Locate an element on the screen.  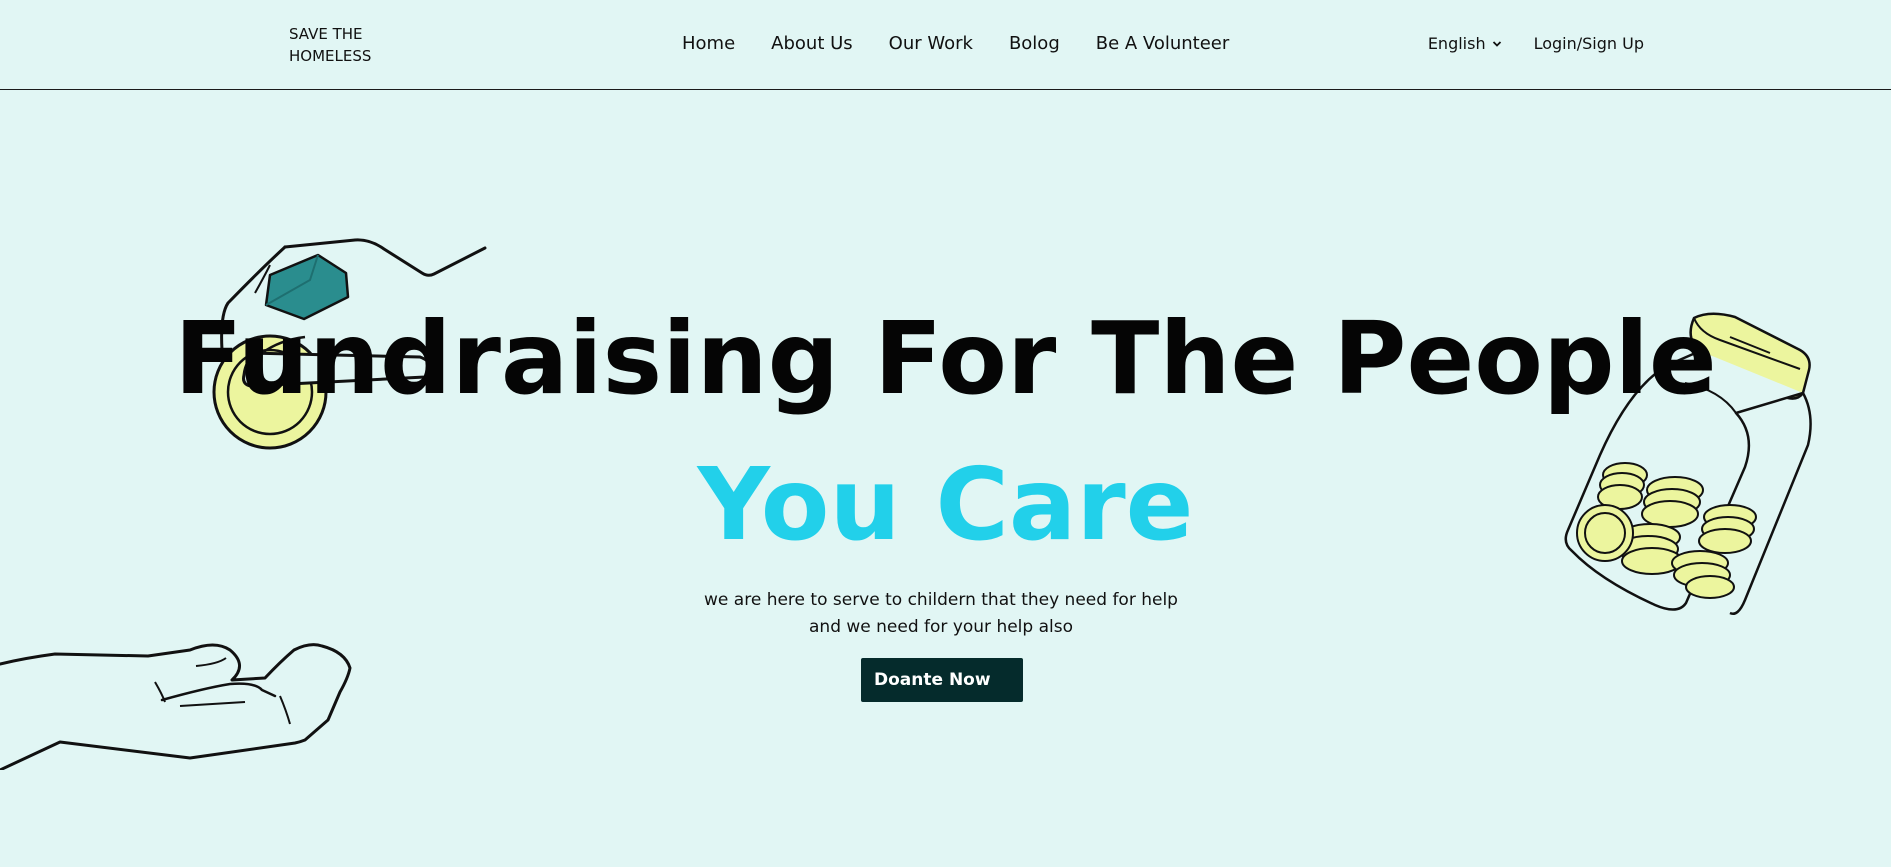
language-selector: English is located at coordinates (1465, 43).